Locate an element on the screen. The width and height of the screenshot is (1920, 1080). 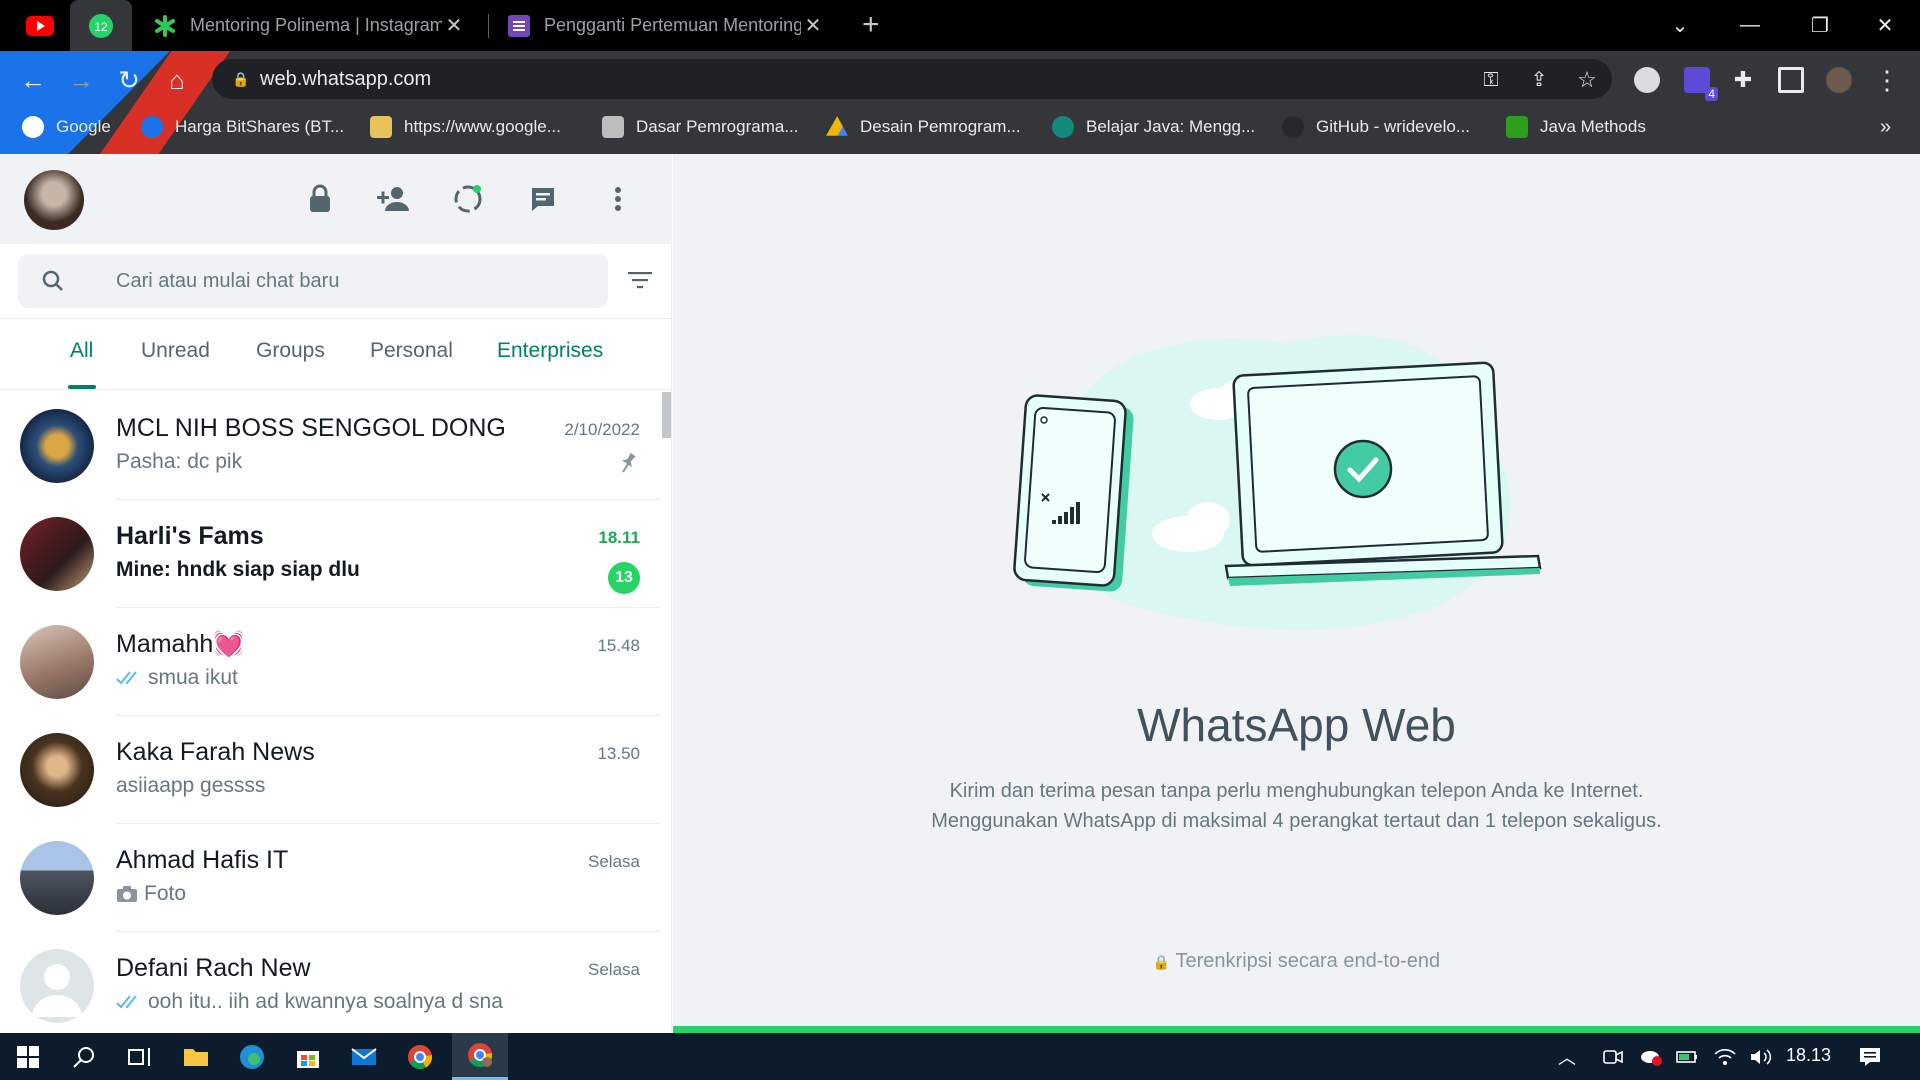
tab-pengganti-pertemuan: Pengganti Pertemuan Mentoring ✕ is located at coordinates (666, 25).